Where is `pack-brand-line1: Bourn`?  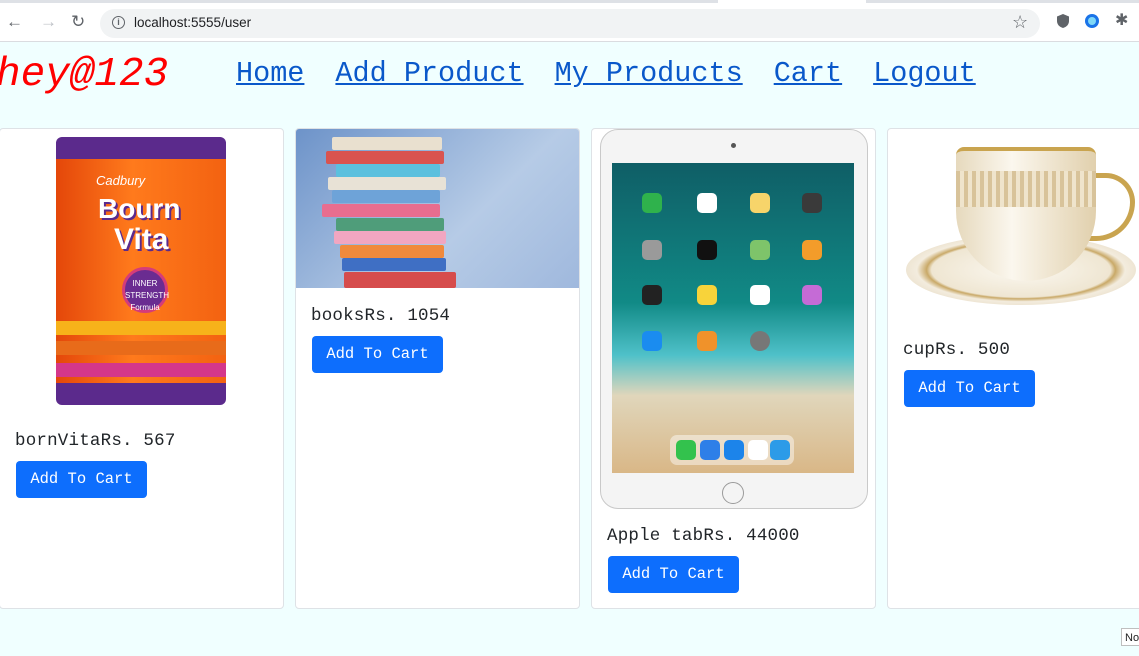 pack-brand-line1: Bourn is located at coordinates (139, 208).